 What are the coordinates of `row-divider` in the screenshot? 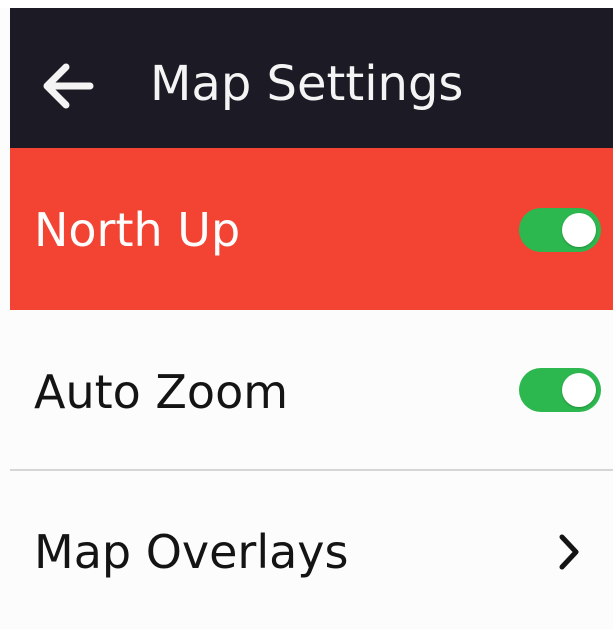 It's located at (311, 470).